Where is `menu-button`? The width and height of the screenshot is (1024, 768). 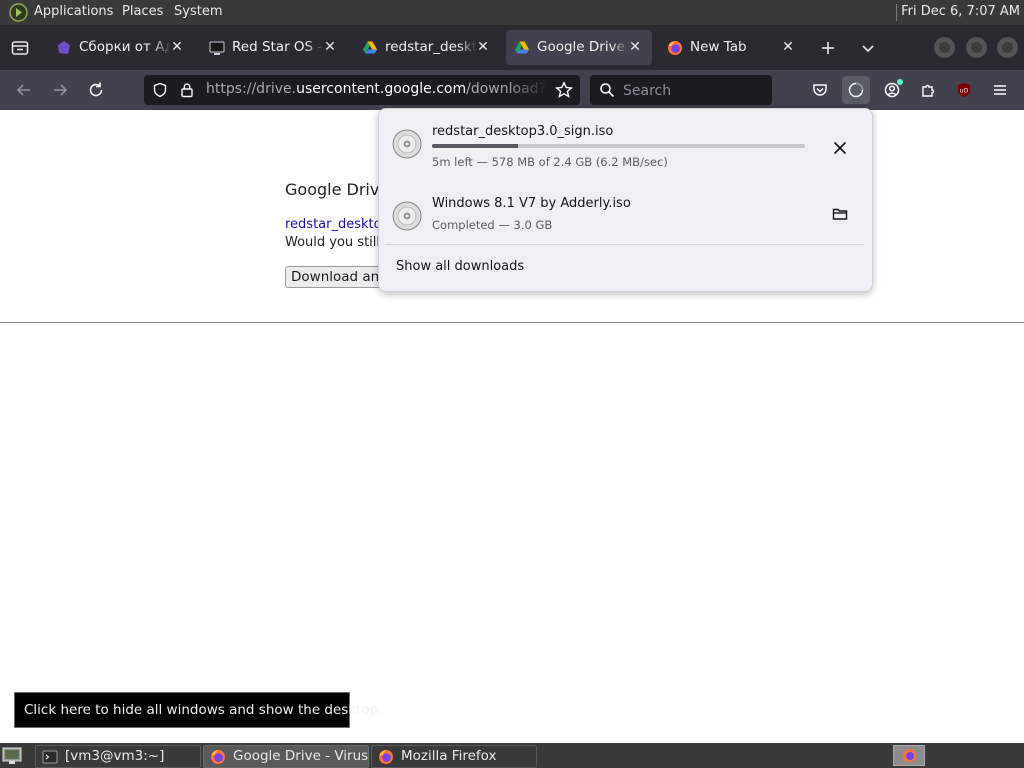
menu-button is located at coordinates (1000, 90).